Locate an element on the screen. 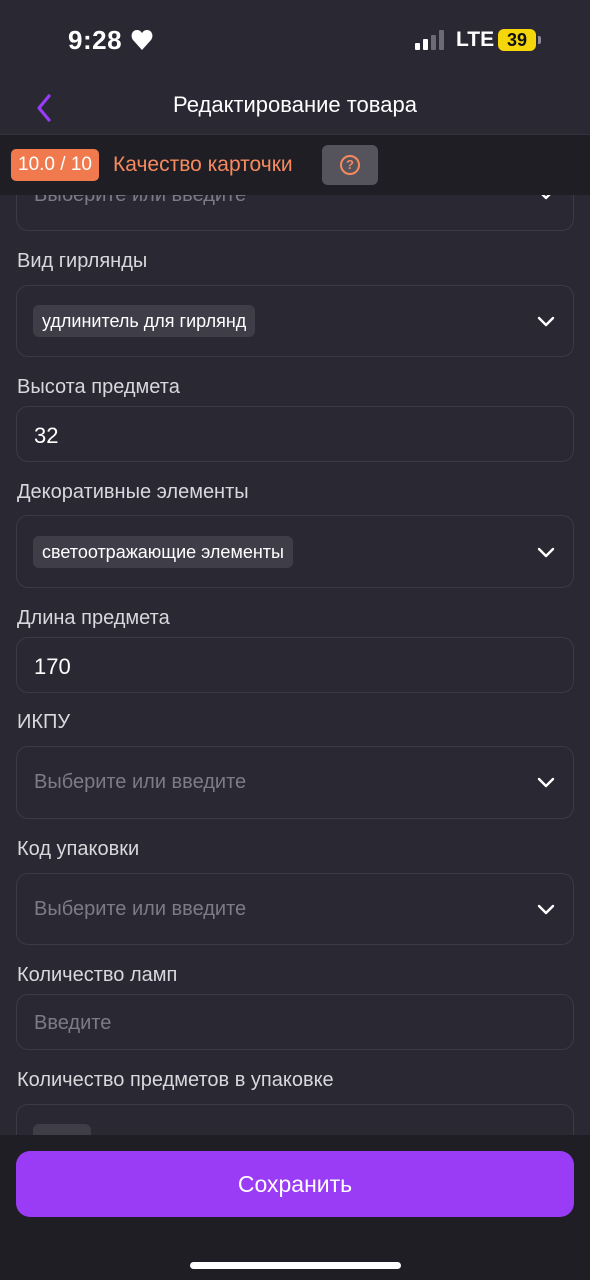 The width and height of the screenshot is (590, 1280). page-title: Редактирование товара is located at coordinates (295, 104).